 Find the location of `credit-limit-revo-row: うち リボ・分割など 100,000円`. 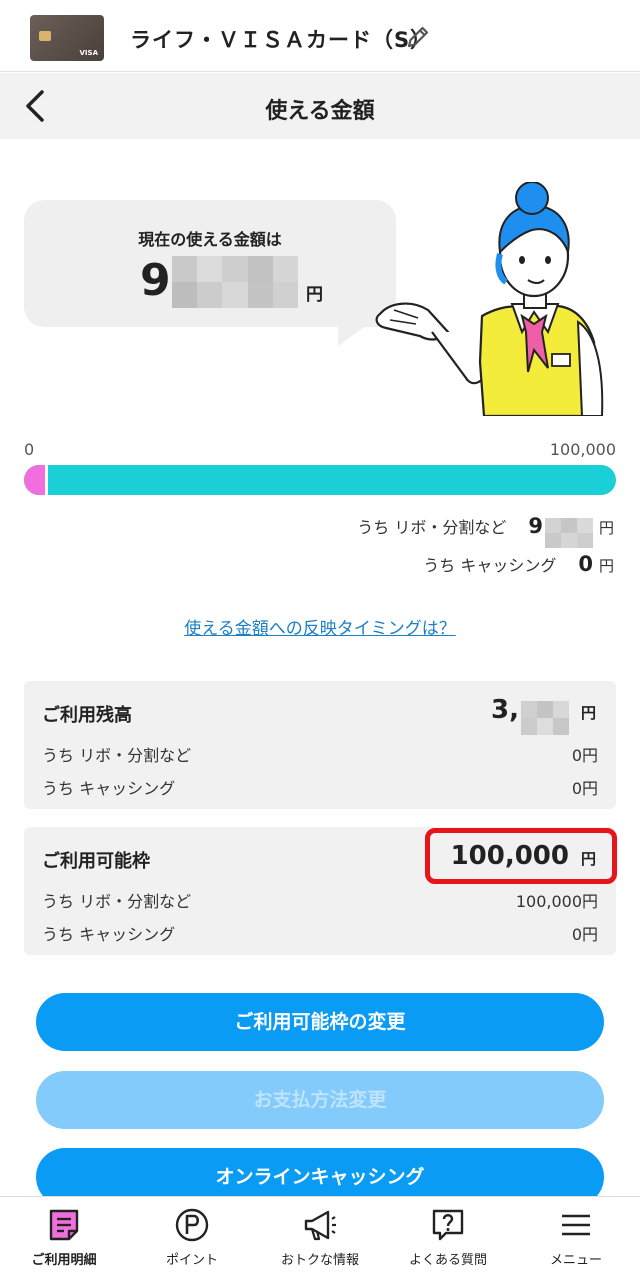

credit-limit-revo-row: うち リボ・分割など 100,000円 is located at coordinates (320, 900).